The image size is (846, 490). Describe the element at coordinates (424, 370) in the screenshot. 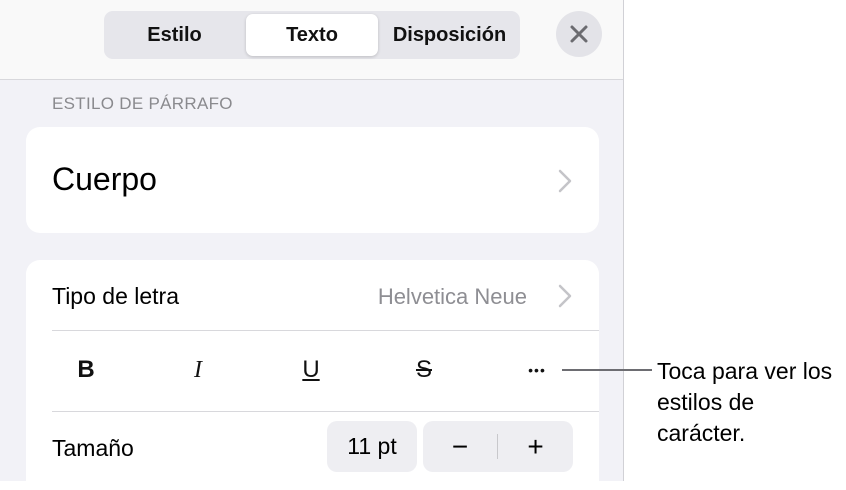

I see `strikethrough-button: S` at that location.